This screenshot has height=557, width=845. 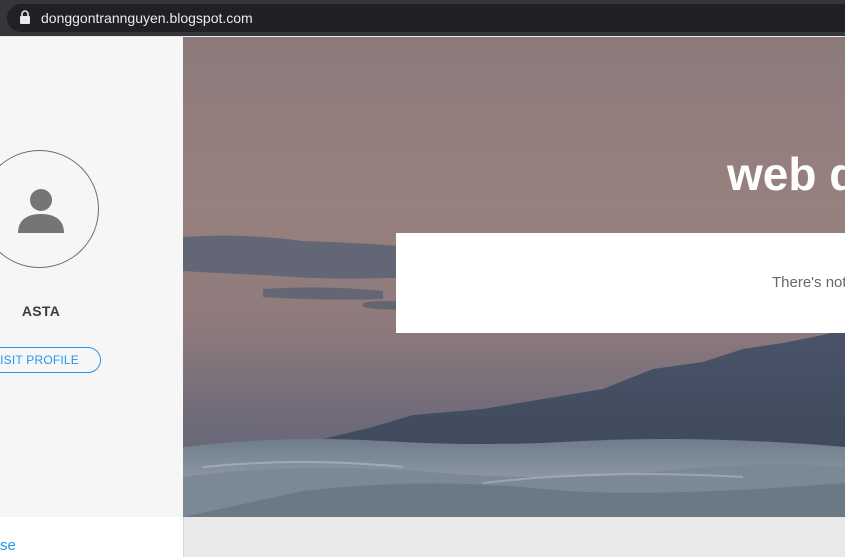 I want to click on profile-name: ASTA, so click(x=41, y=311).